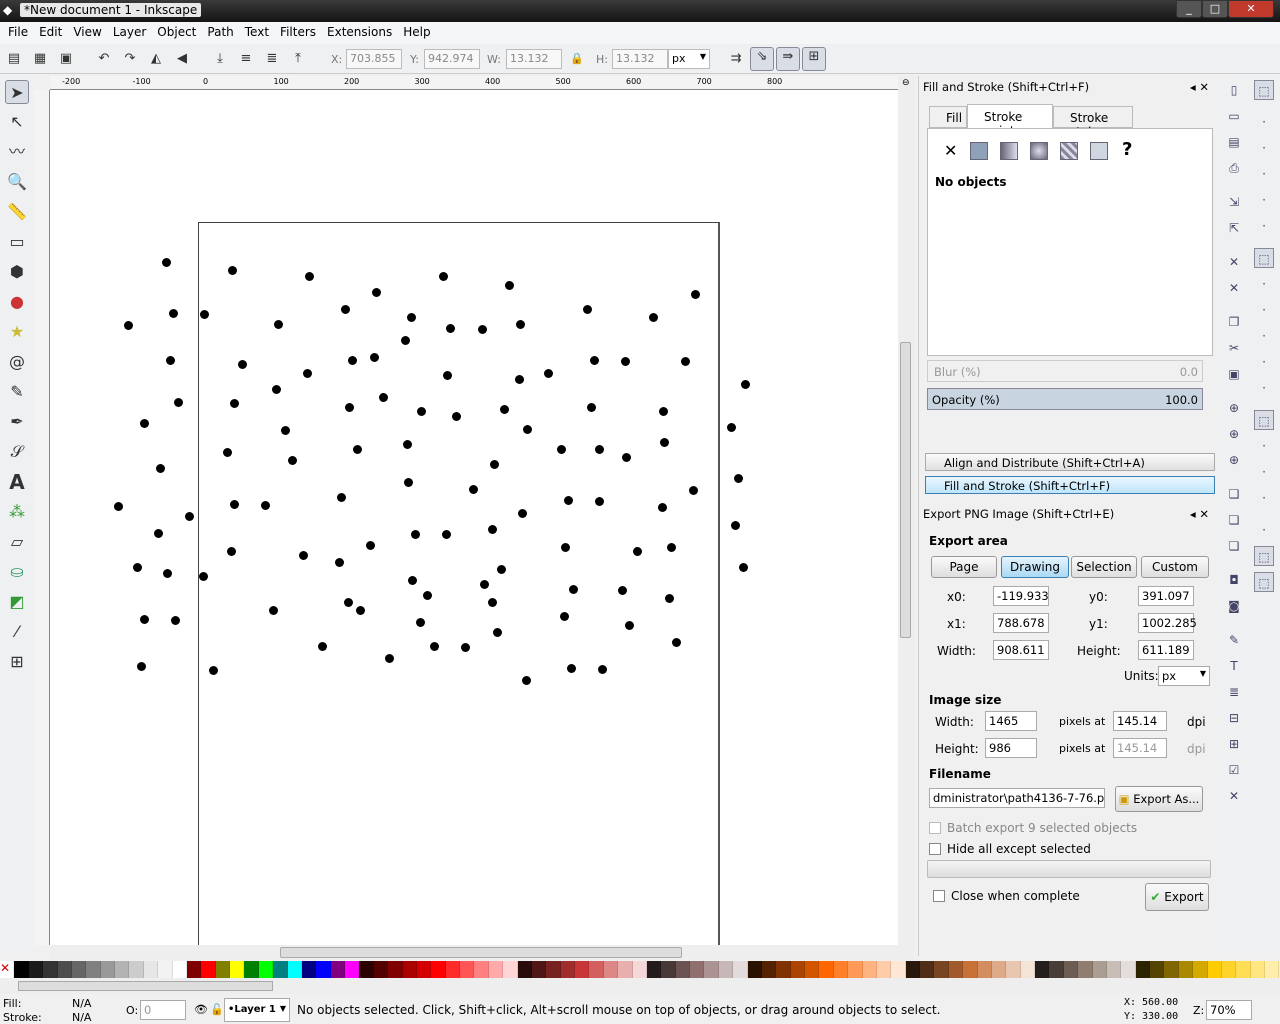  Describe the element at coordinates (1264, 388) in the screenshot. I see `snap-midpoint-icon: ·` at that location.